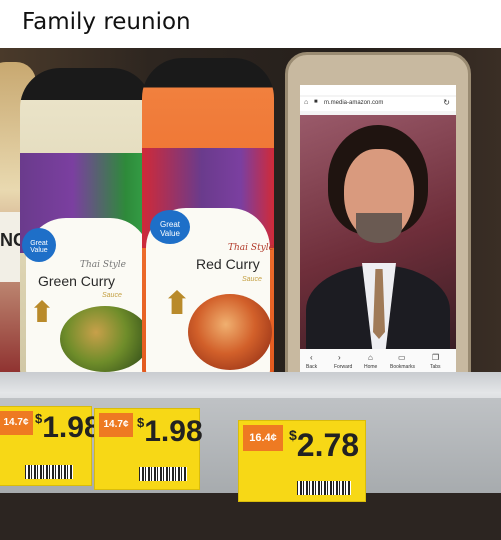 The height and width of the screenshot is (540, 501). I want to click on home-nav-icon: ⌂, so click(370, 357).